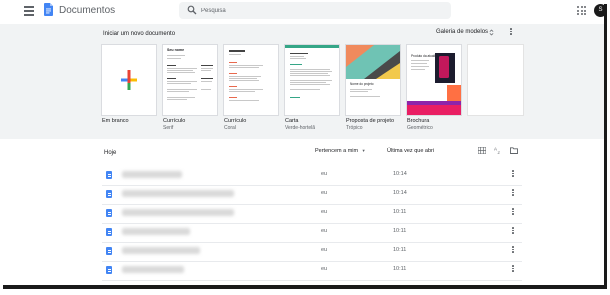 The height and width of the screenshot is (295, 610). I want to click on last-opened-column: Última vez que abri, so click(410, 151).